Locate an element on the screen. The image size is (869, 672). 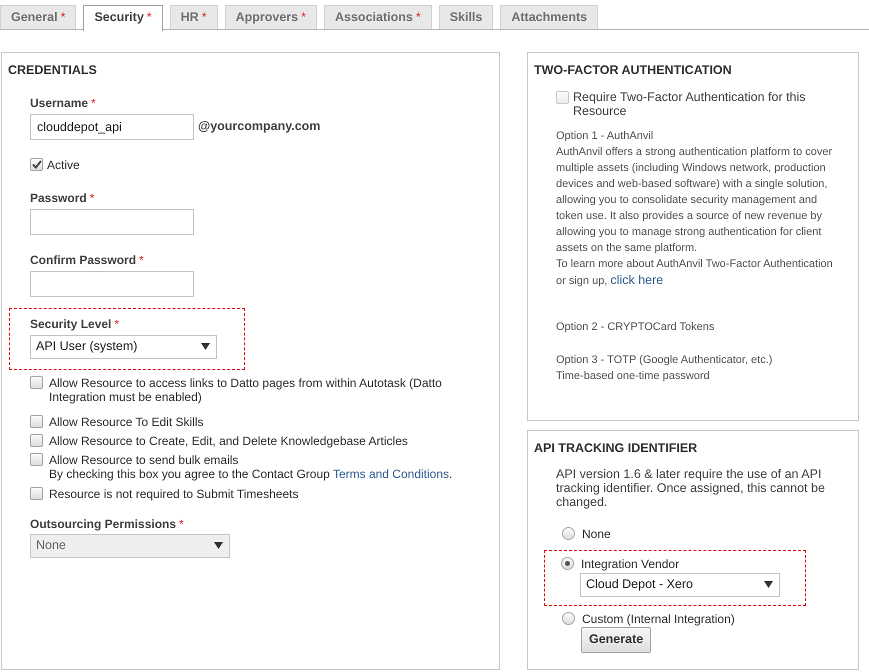
tab: Associations * is located at coordinates (378, 17).